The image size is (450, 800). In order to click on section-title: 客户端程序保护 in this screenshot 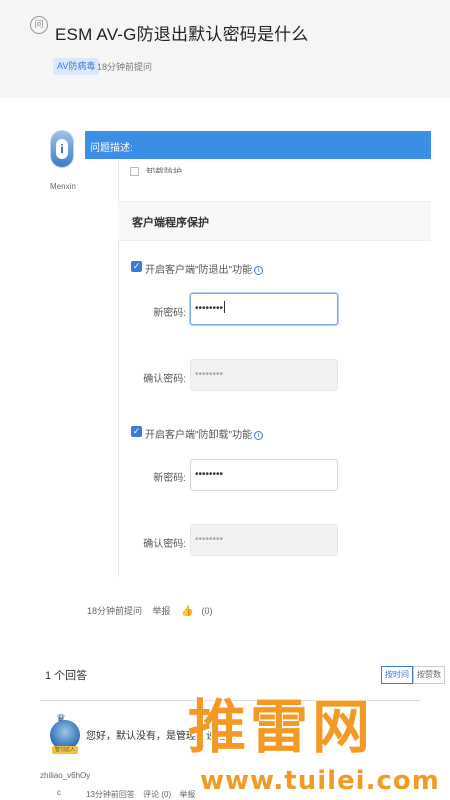, I will do `click(170, 223)`.